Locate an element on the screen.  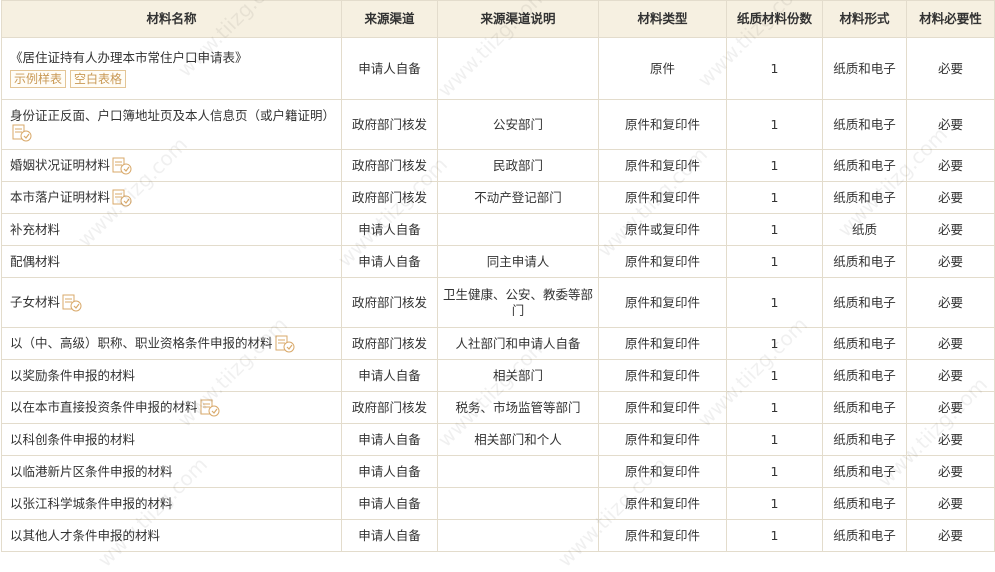
cell-source-desc: 人社部门和申请人自备 is located at coordinates (518, 343).